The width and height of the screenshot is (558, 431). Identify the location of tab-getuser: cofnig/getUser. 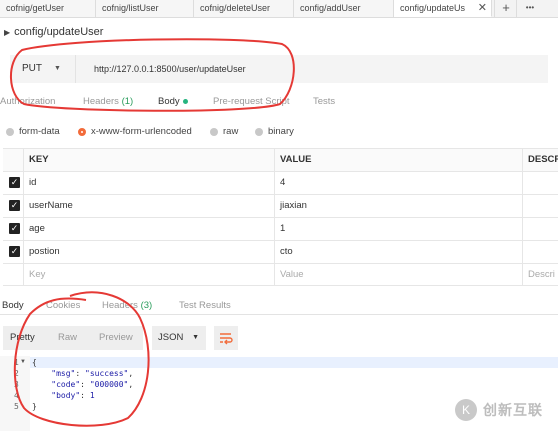
(48, 8).